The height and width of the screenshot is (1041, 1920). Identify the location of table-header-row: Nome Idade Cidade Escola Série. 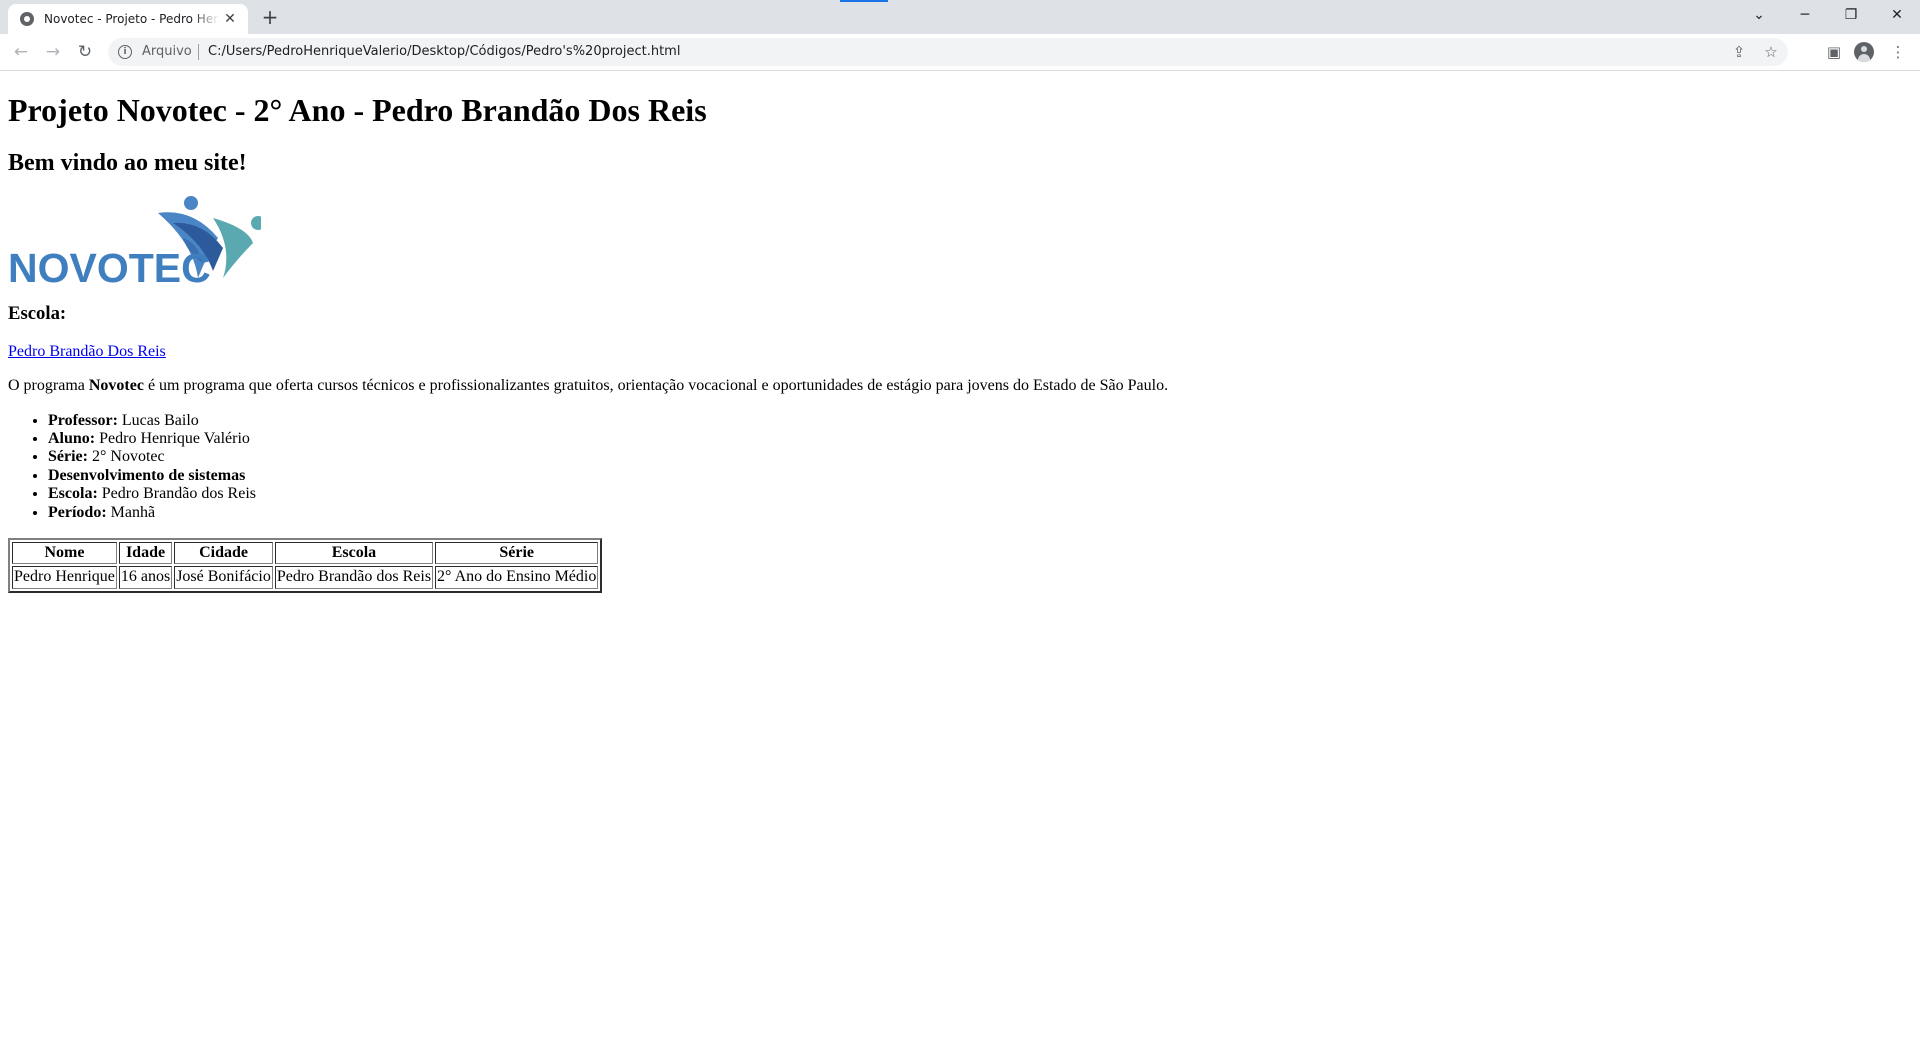
(305, 553).